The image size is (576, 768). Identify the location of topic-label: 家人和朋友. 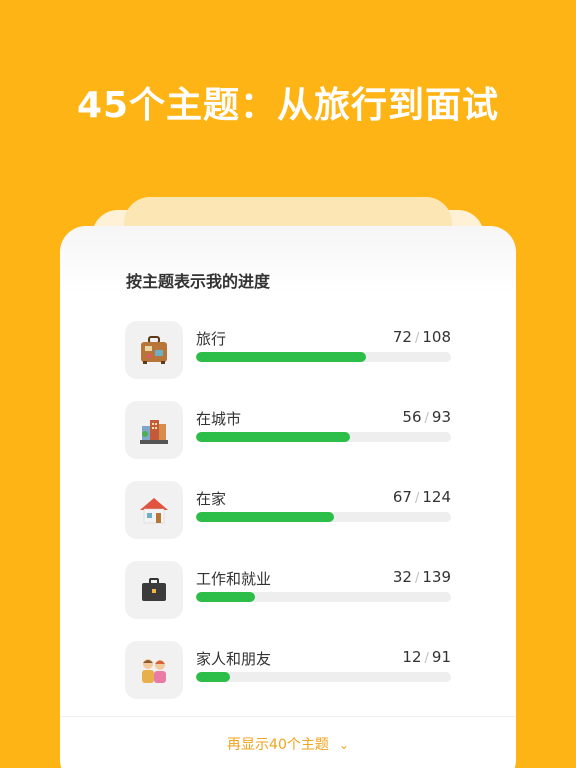
(234, 659).